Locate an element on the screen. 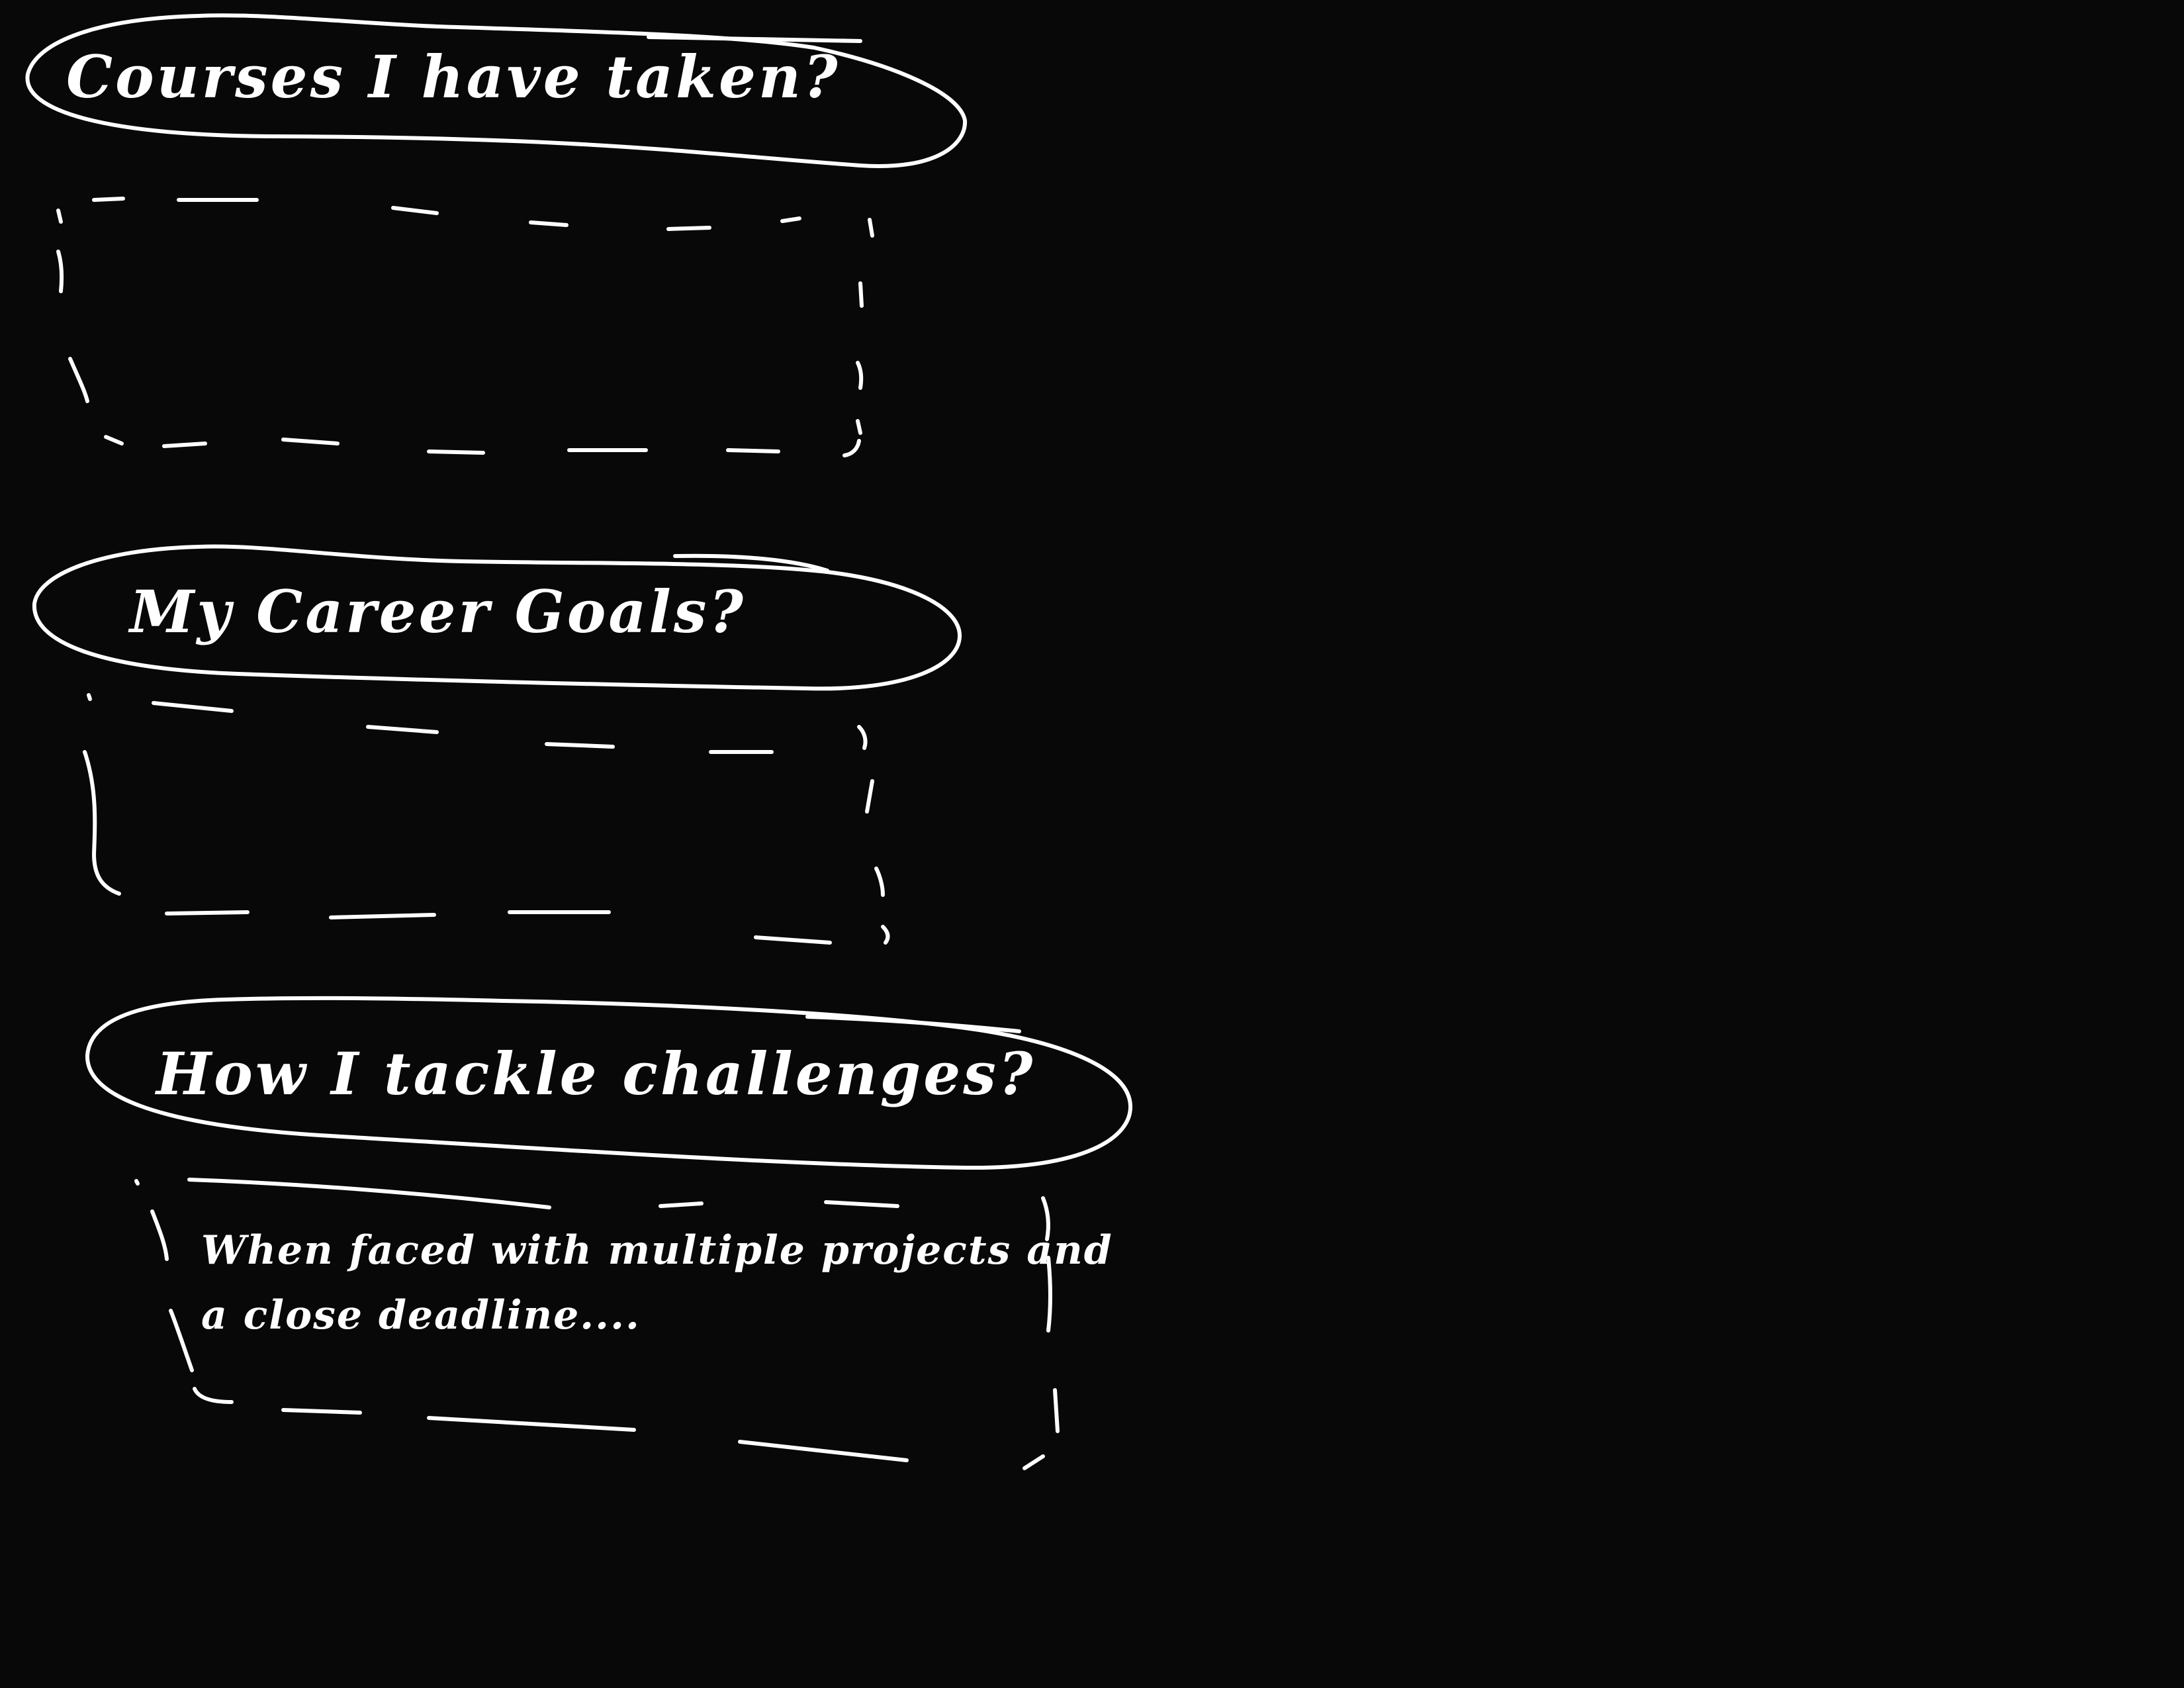  answer-box-courses is located at coordinates (465, 327).